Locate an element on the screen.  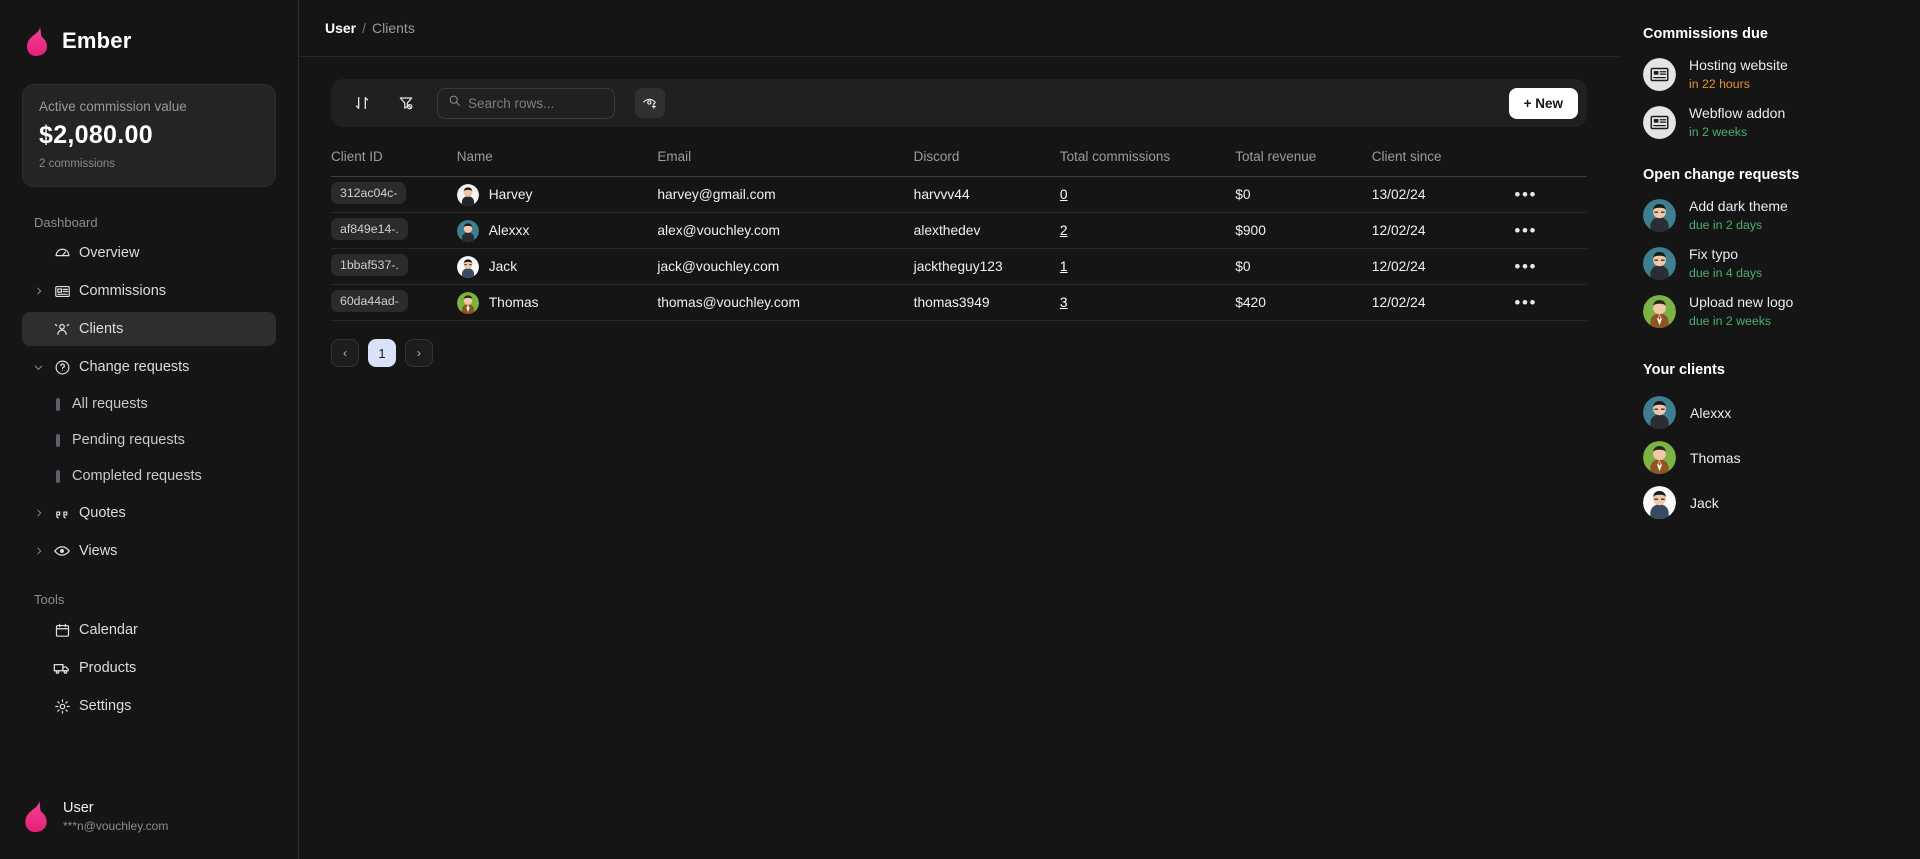
pagination-prev-button: ‹ is located at coordinates (345, 353).